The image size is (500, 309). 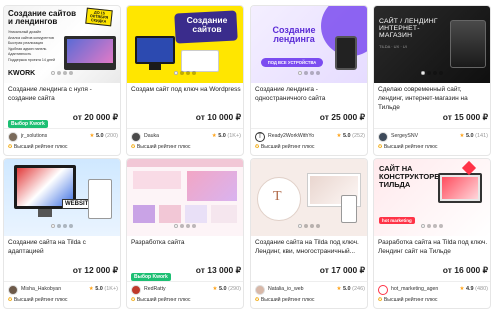 I want to click on seller-name: Ready2WorkWithYo, so click(x=293, y=136).